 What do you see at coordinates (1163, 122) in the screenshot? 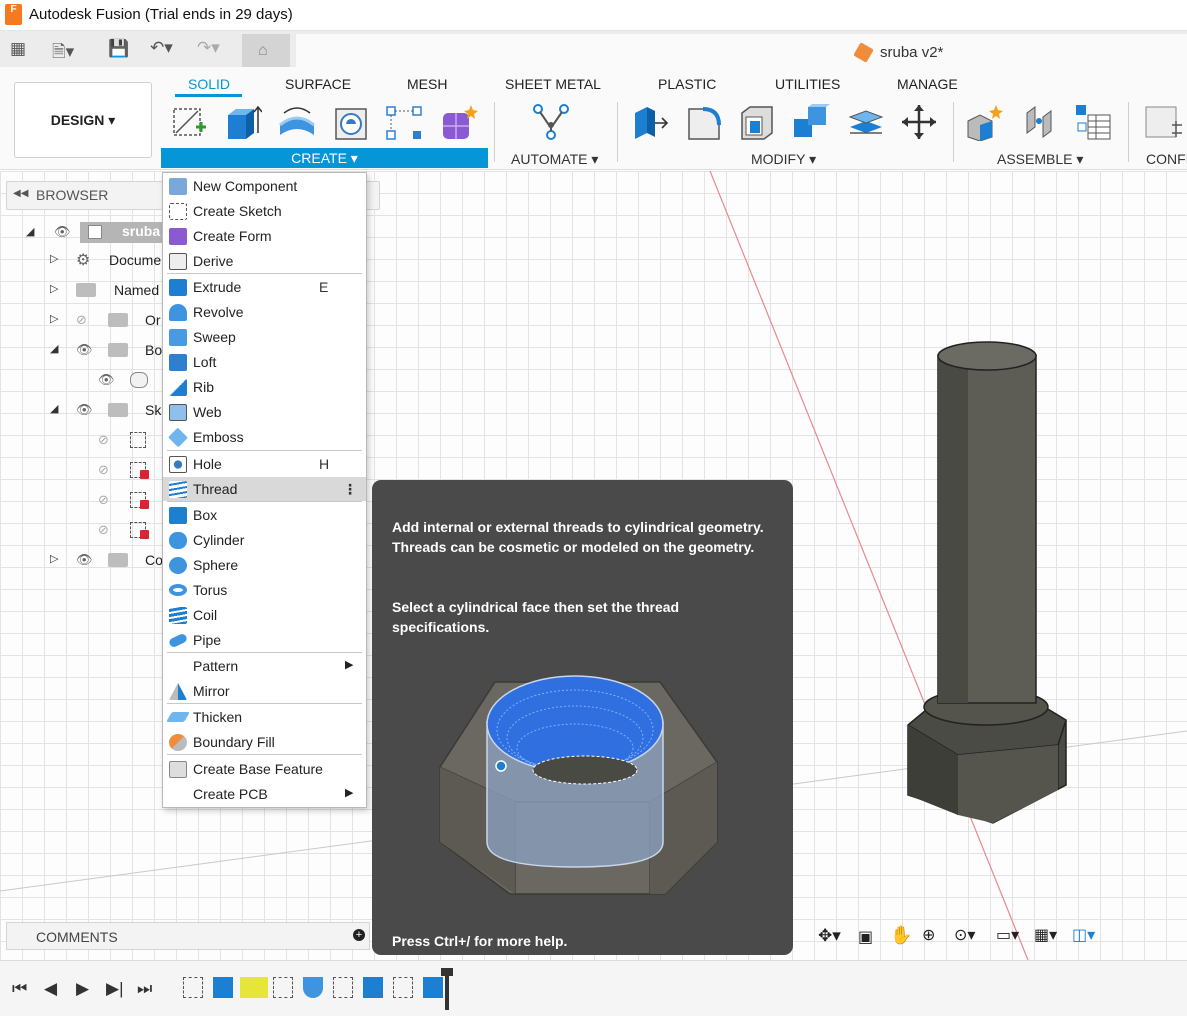
I see `configure-icon` at bounding box center [1163, 122].